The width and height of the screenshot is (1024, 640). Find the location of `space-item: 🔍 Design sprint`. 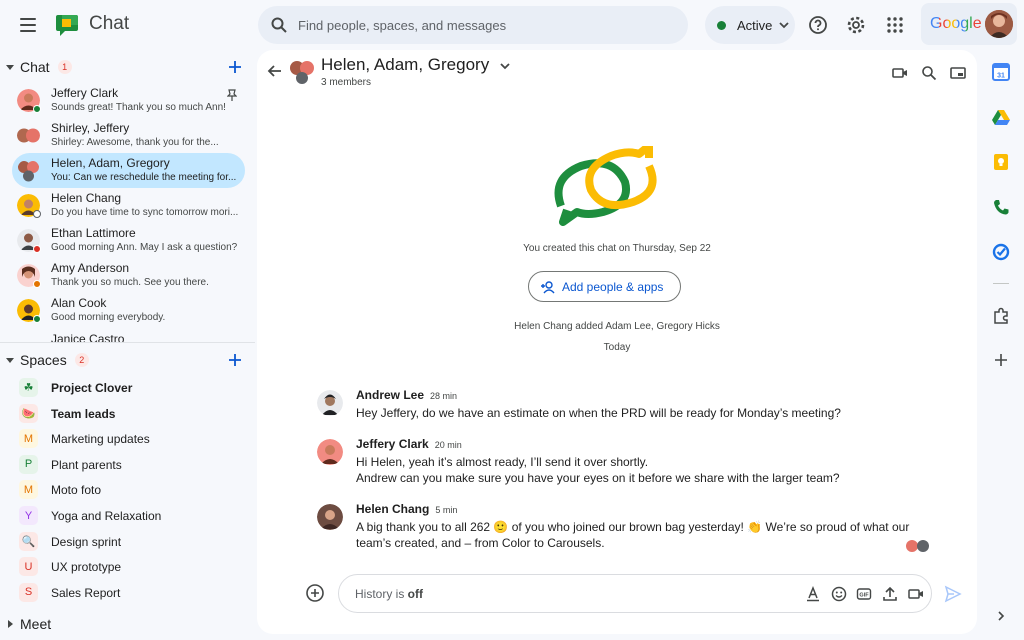

space-item: 🔍 Design sprint is located at coordinates (128, 542).